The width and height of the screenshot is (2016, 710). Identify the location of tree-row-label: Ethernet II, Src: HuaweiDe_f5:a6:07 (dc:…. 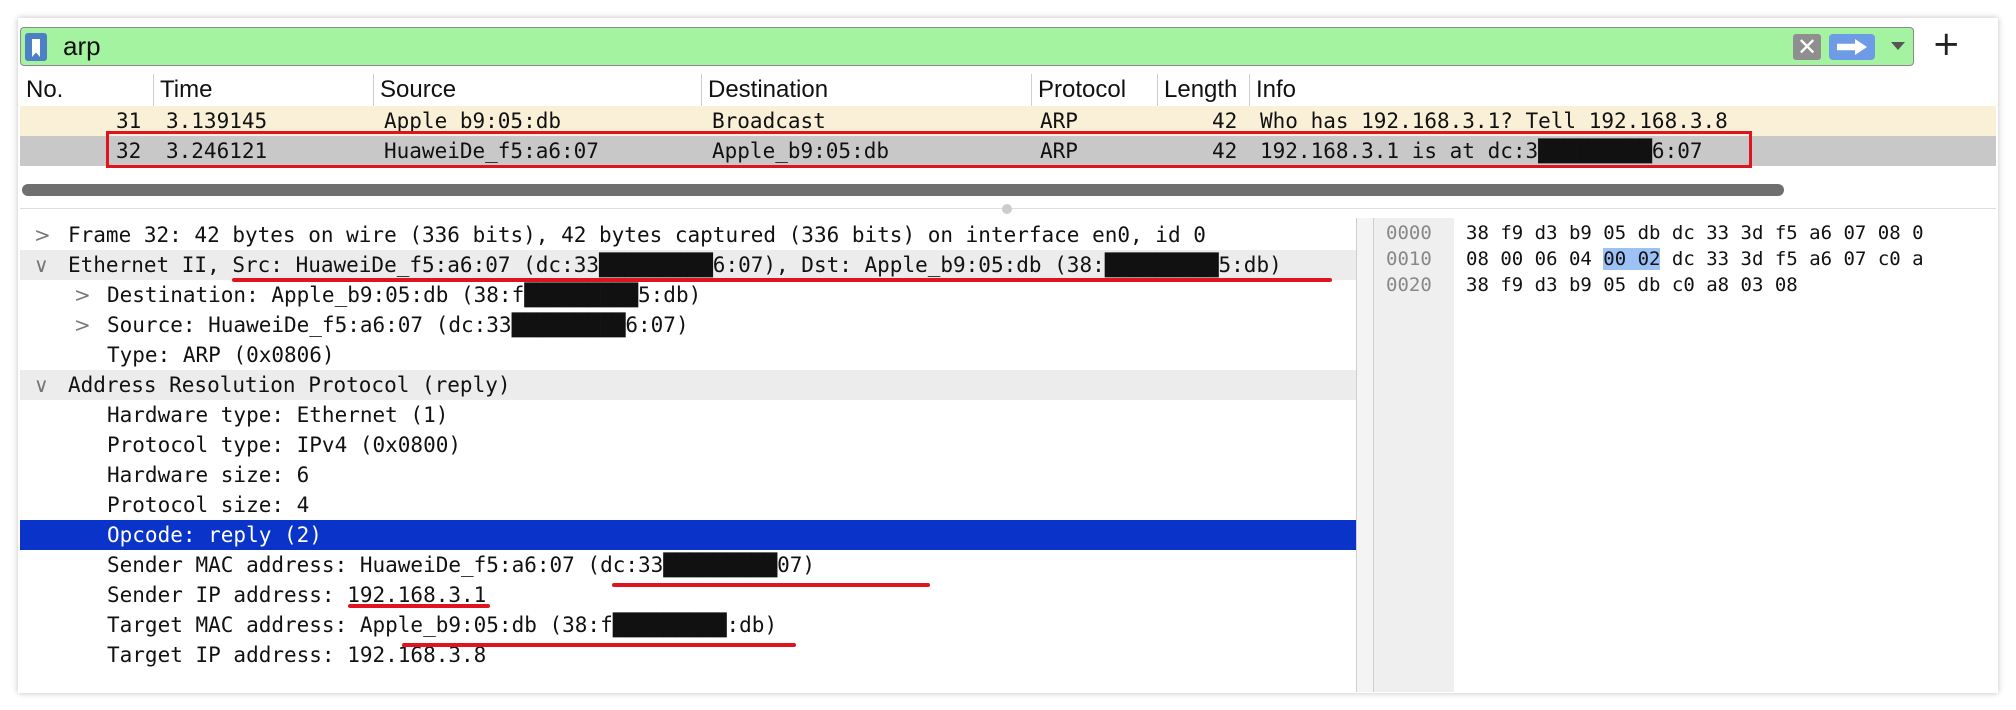
(675, 265).